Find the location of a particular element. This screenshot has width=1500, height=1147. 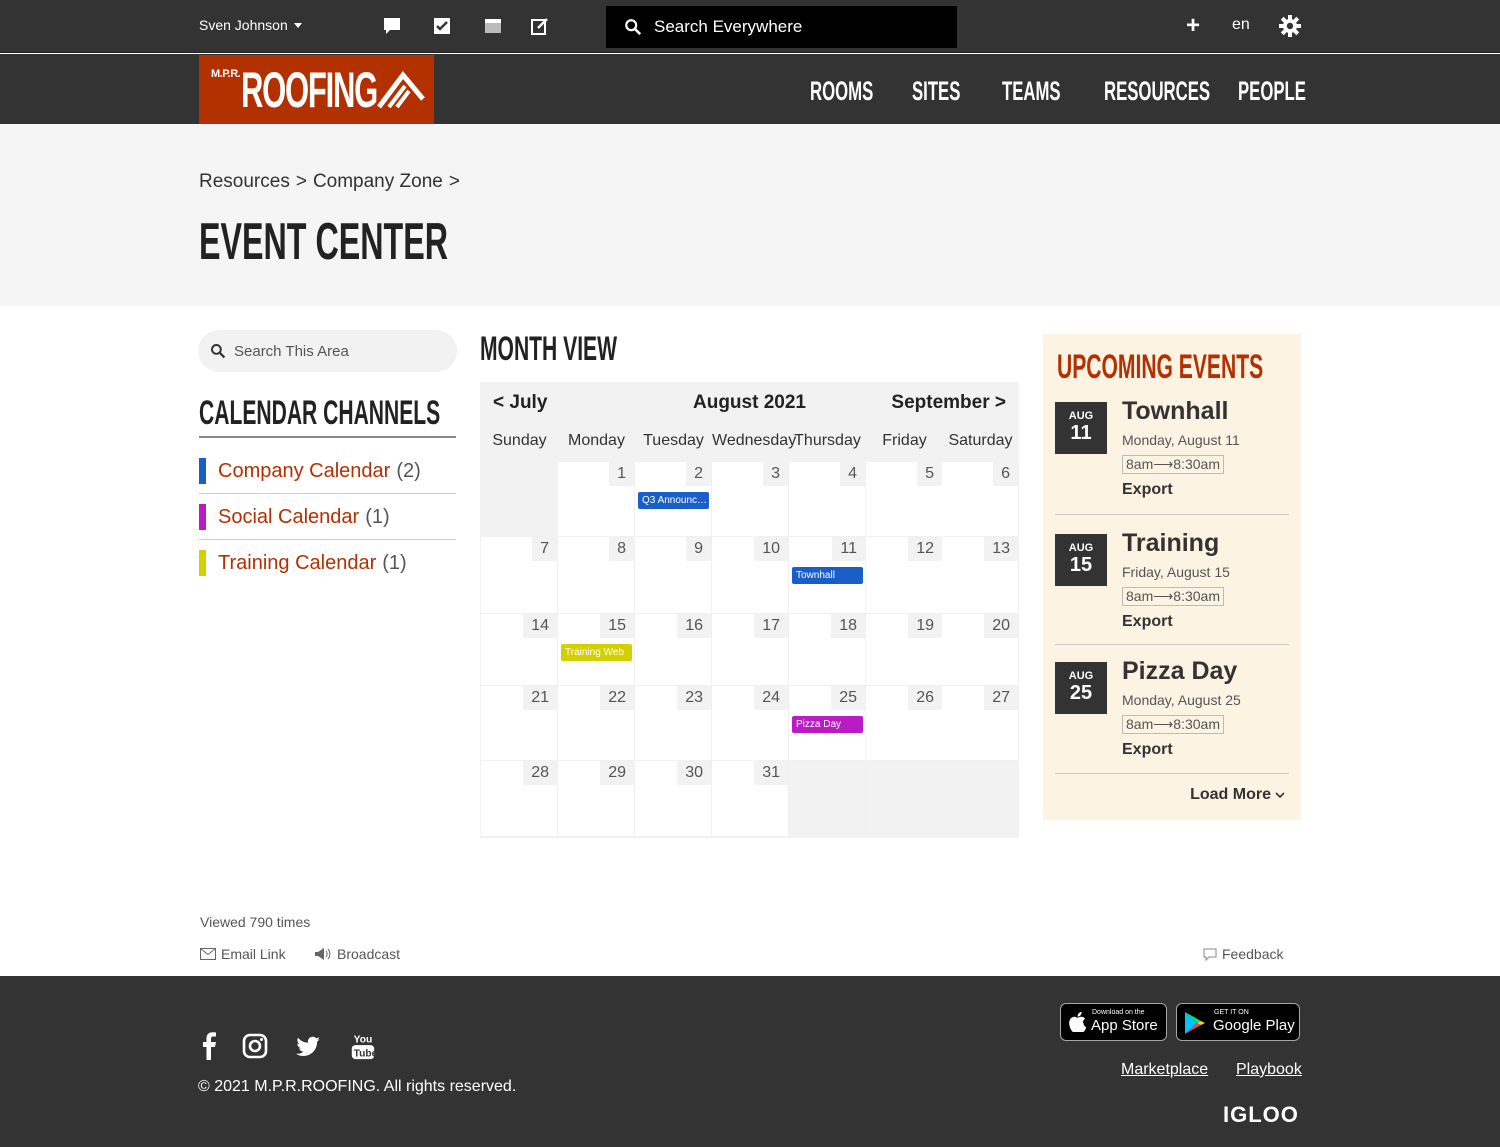

calendar-day-cell: 8 is located at coordinates (596, 575).